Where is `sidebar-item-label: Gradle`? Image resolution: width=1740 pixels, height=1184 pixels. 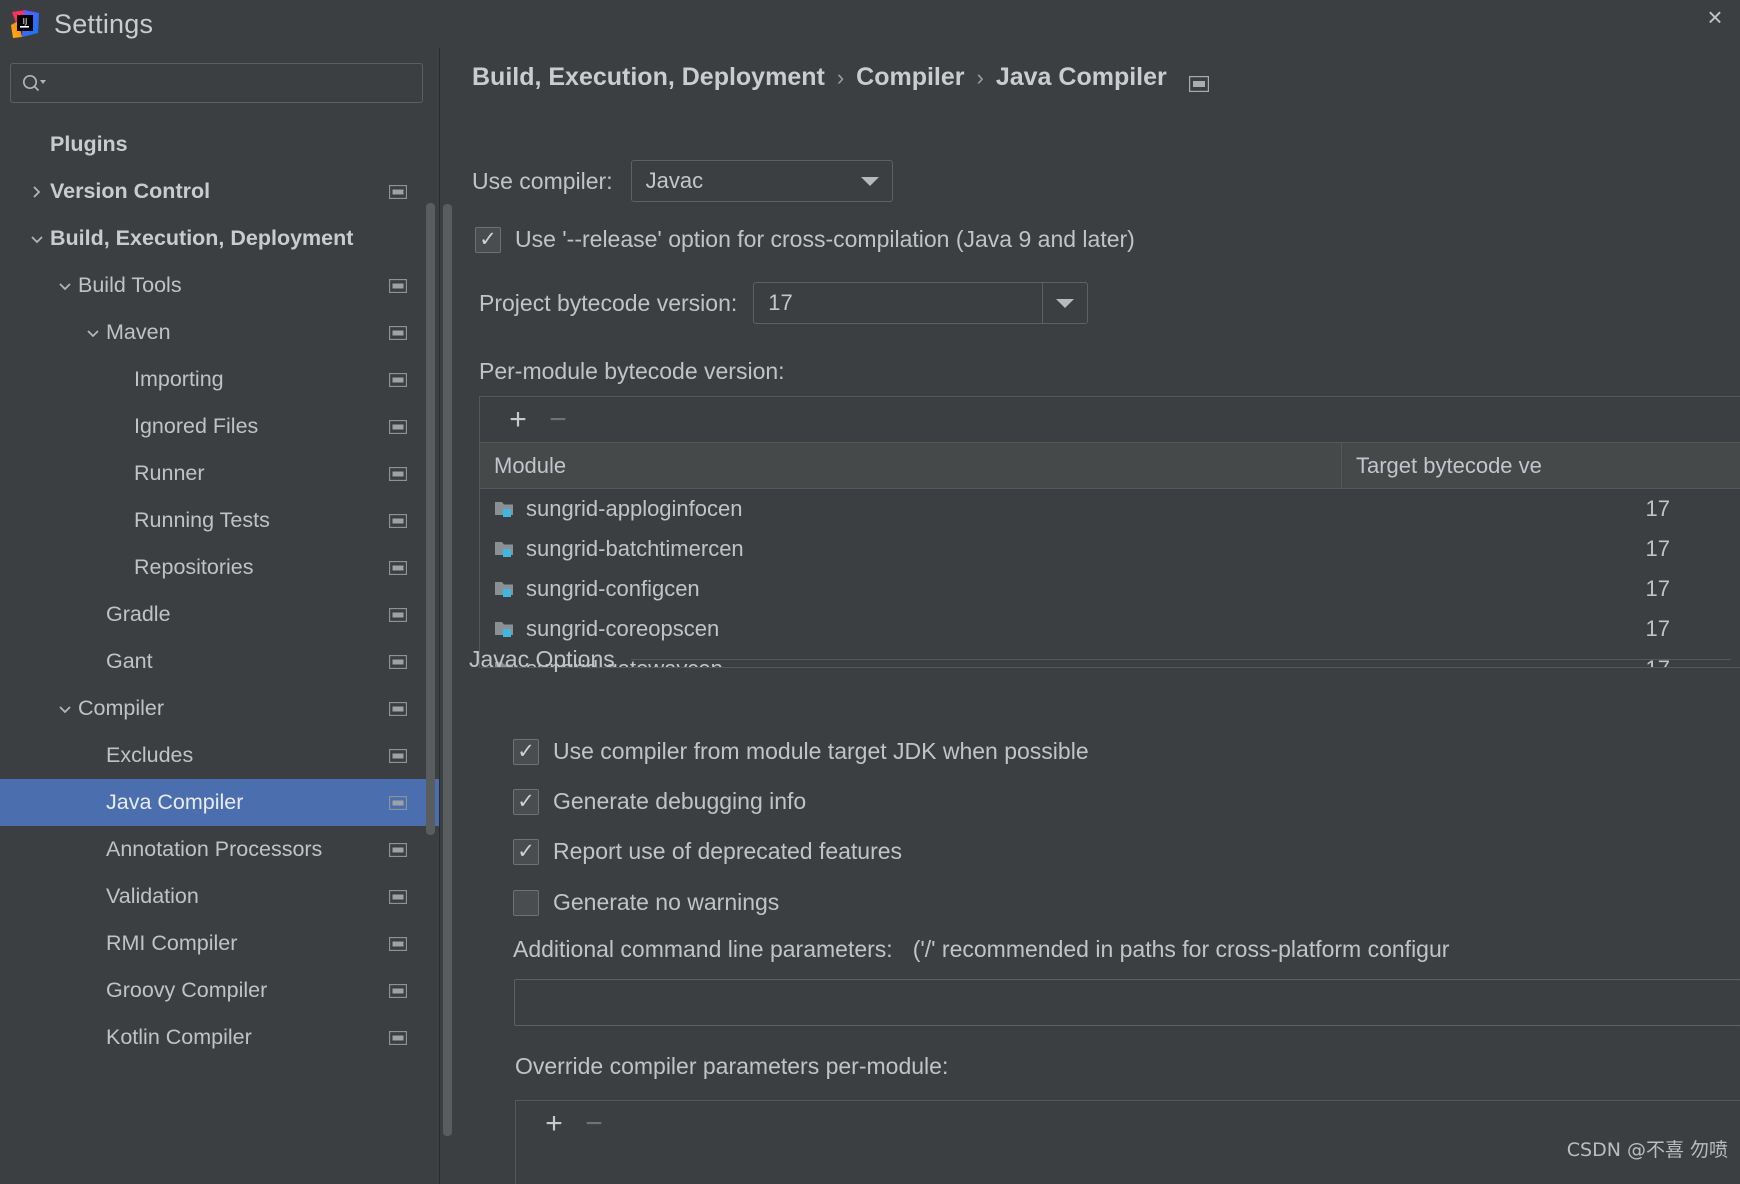 sidebar-item-label: Gradle is located at coordinates (138, 614).